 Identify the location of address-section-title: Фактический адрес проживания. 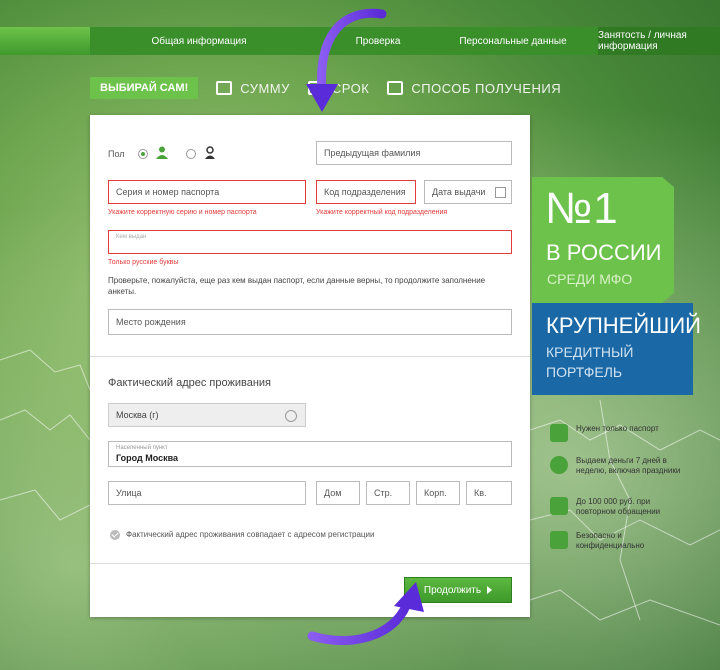
(190, 383).